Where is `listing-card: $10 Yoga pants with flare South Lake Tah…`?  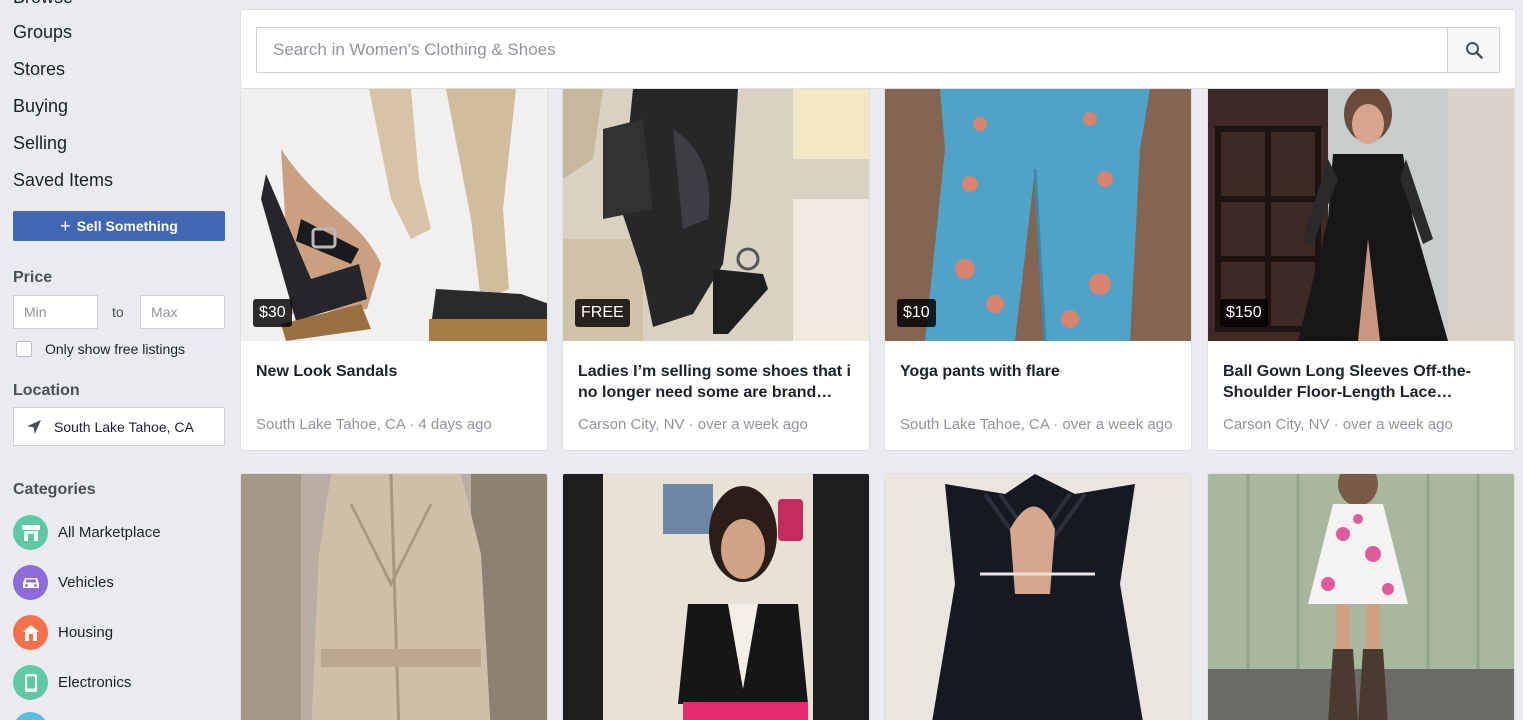 listing-card: $10 Yoga pants with flare South Lake Tah… is located at coordinates (1038, 270).